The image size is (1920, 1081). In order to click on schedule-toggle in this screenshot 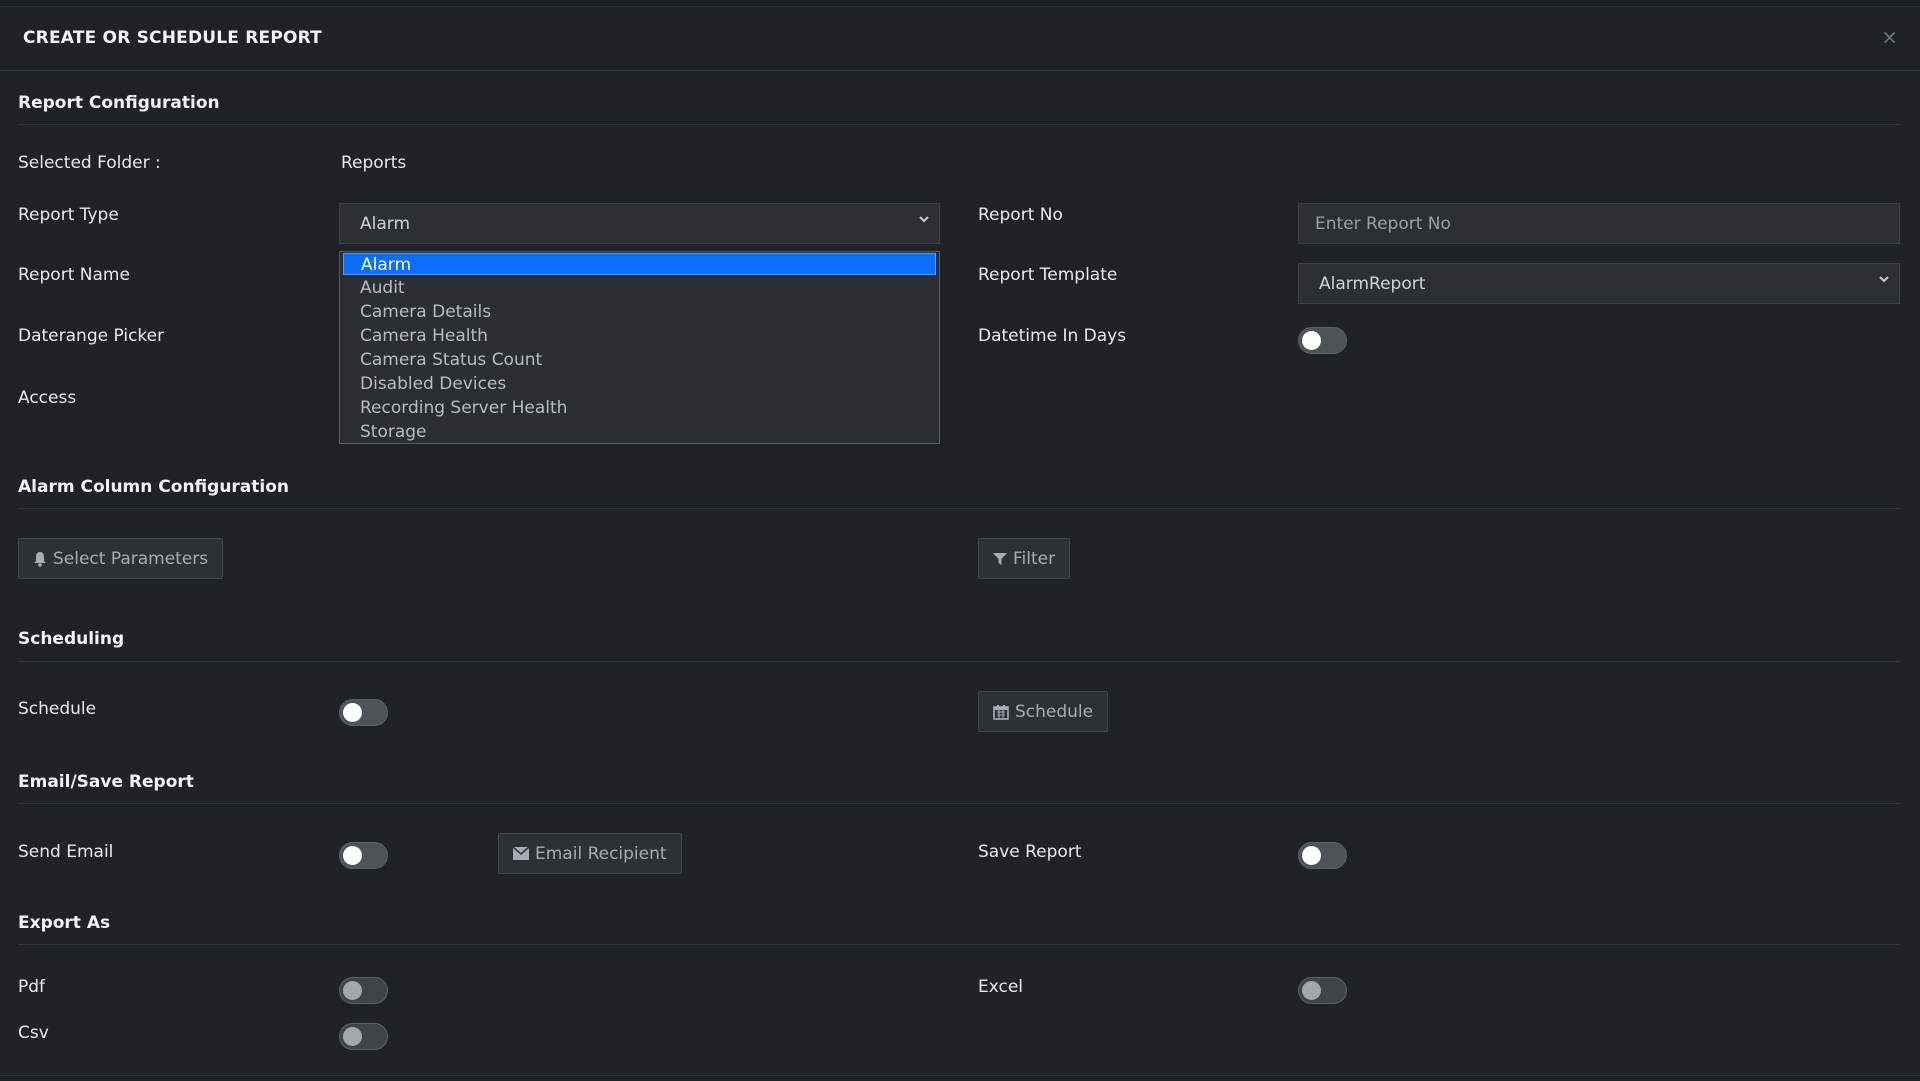, I will do `click(363, 712)`.